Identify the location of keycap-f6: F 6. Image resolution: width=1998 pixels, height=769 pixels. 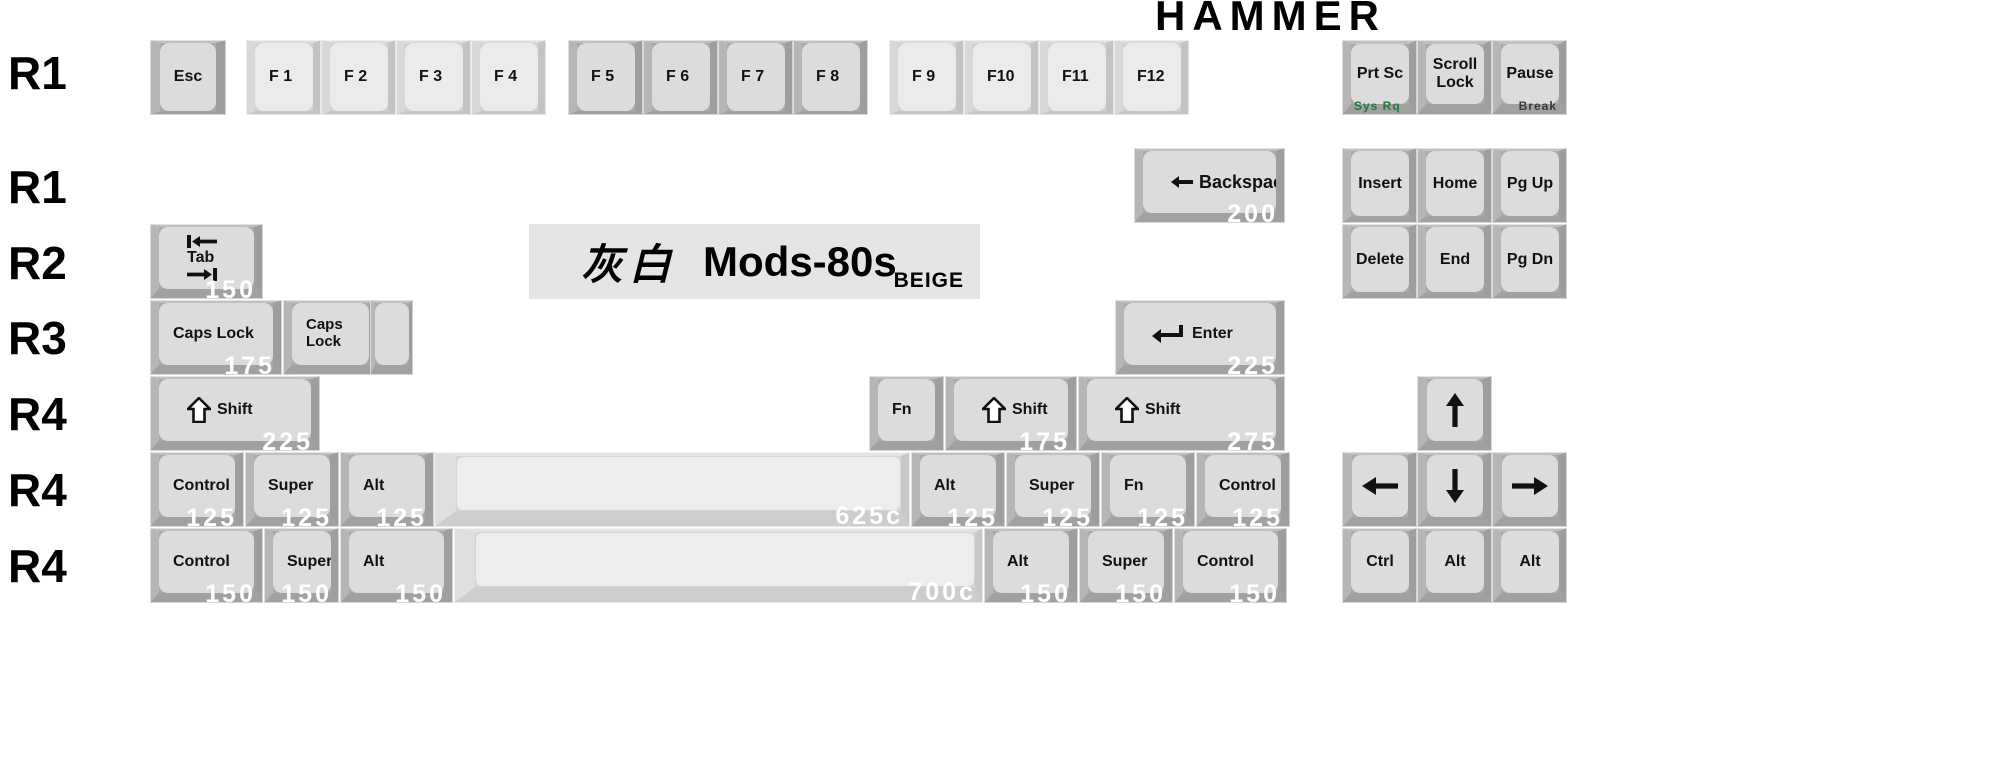
(680, 77).